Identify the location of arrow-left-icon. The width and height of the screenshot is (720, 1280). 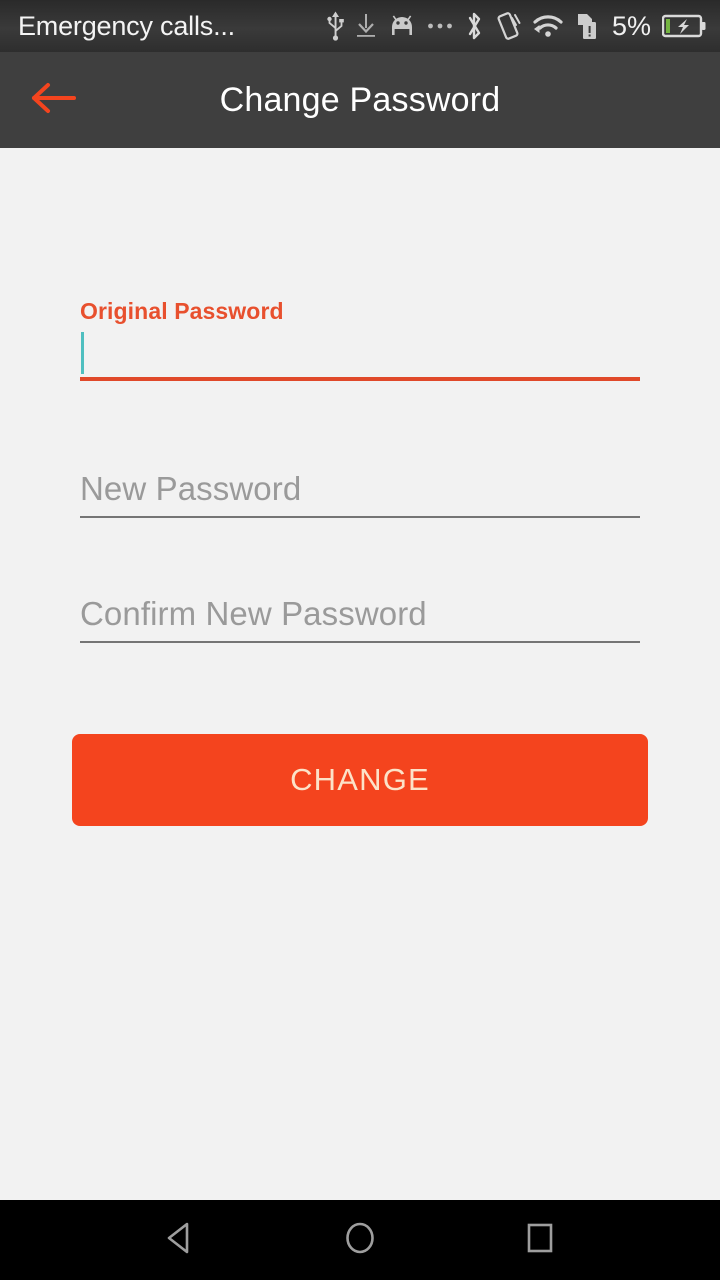
(53, 100).